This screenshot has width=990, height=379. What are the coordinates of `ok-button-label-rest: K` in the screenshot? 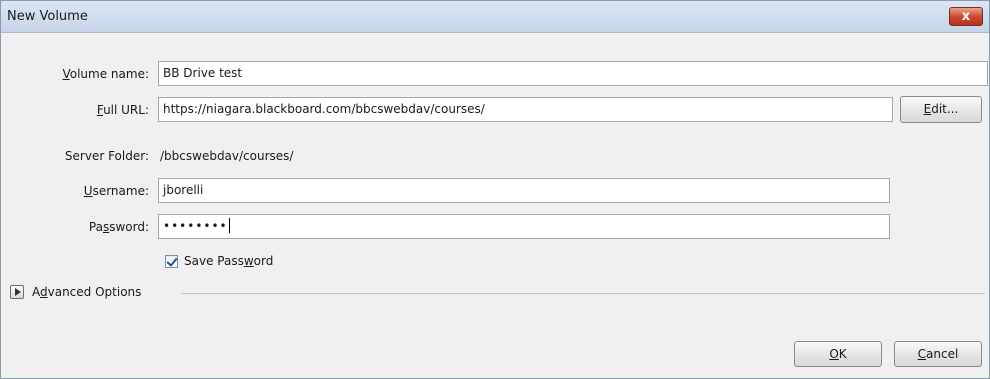 It's located at (842, 354).